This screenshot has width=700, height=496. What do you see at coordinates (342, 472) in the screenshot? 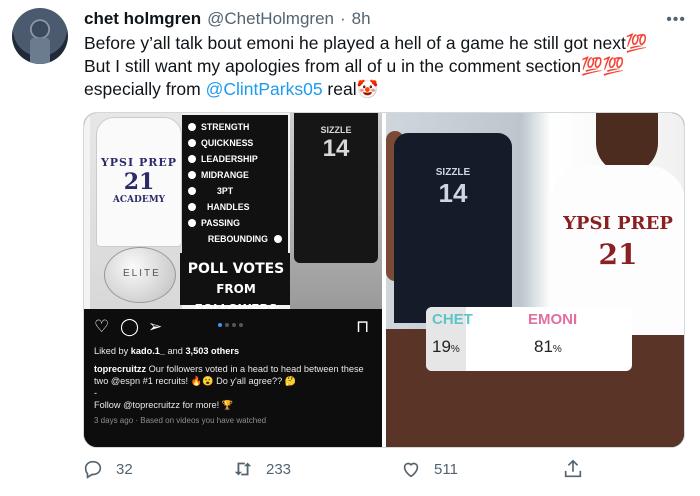
I see `tweet-actions: 32 233 511` at bounding box center [342, 472].